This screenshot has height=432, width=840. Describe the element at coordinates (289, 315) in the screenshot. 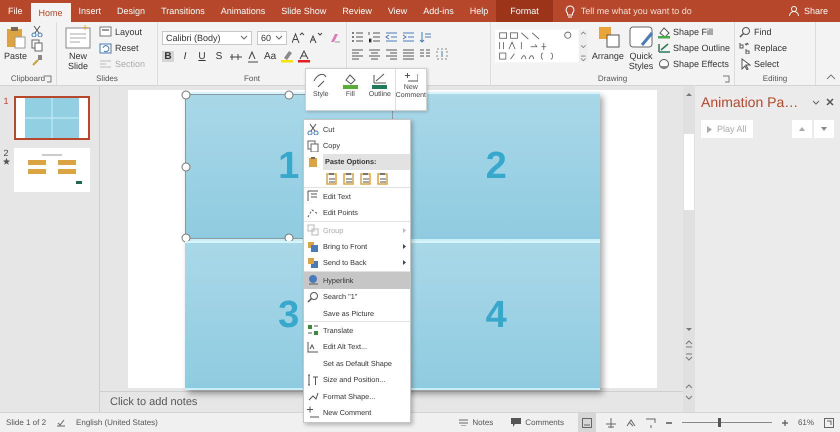

I see `shape-number: 3` at that location.